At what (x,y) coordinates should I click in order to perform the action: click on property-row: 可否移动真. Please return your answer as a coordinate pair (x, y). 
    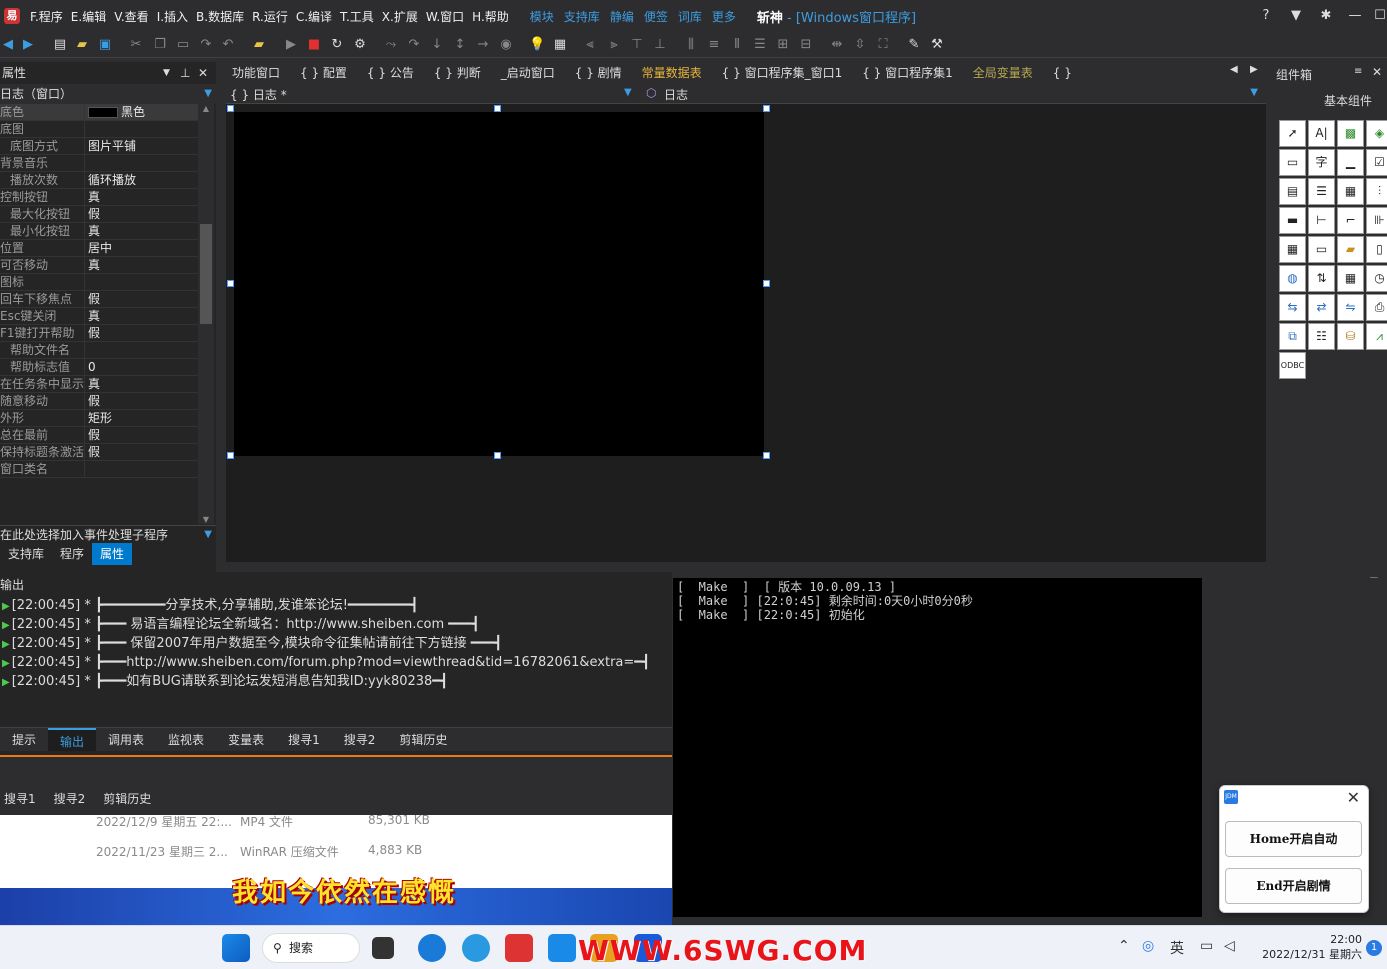
    Looking at the image, I should click on (99, 265).